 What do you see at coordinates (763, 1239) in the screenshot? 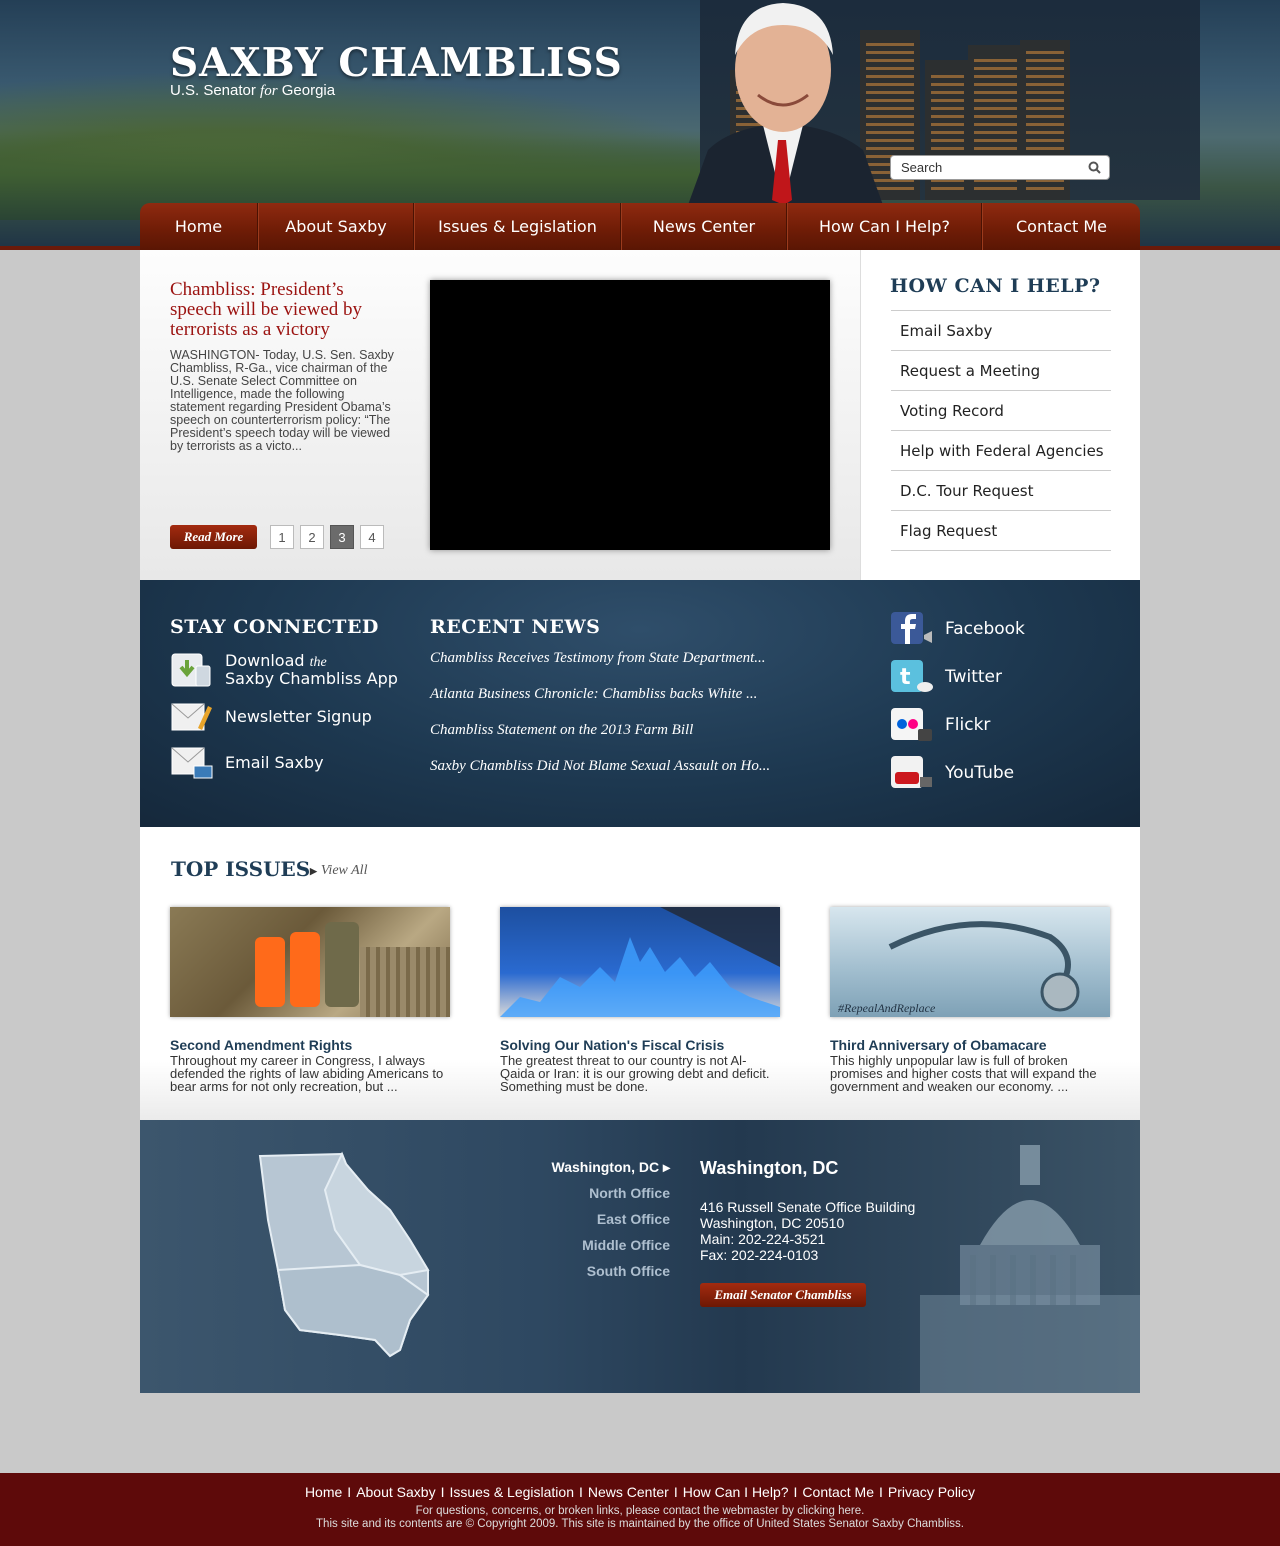
I see `office-main-phone: Main: 202-224-3521` at bounding box center [763, 1239].